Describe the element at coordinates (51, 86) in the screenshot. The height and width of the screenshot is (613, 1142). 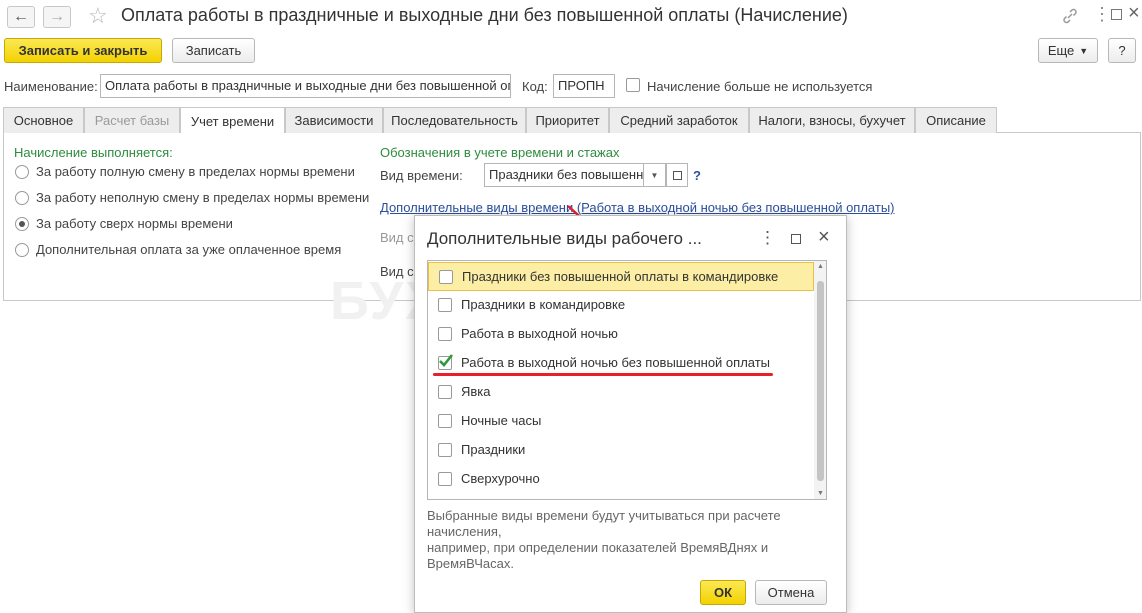
I see `name-label: Наименование:` at that location.